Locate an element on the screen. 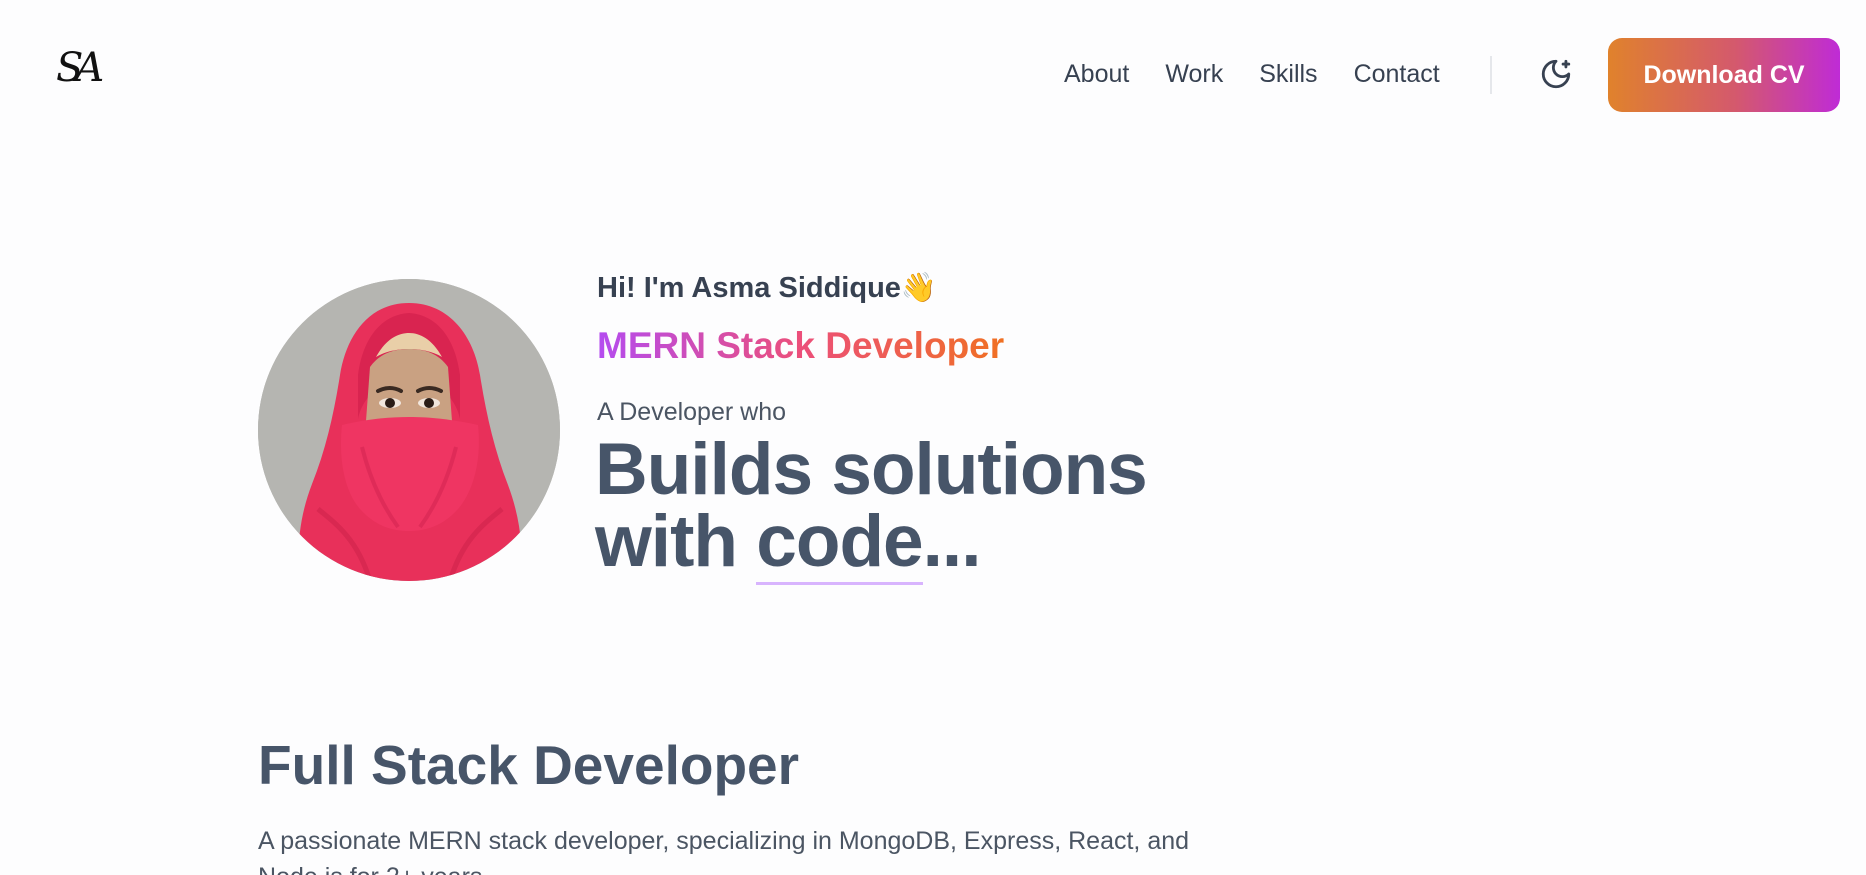  nav-work: Work is located at coordinates (1194, 74).